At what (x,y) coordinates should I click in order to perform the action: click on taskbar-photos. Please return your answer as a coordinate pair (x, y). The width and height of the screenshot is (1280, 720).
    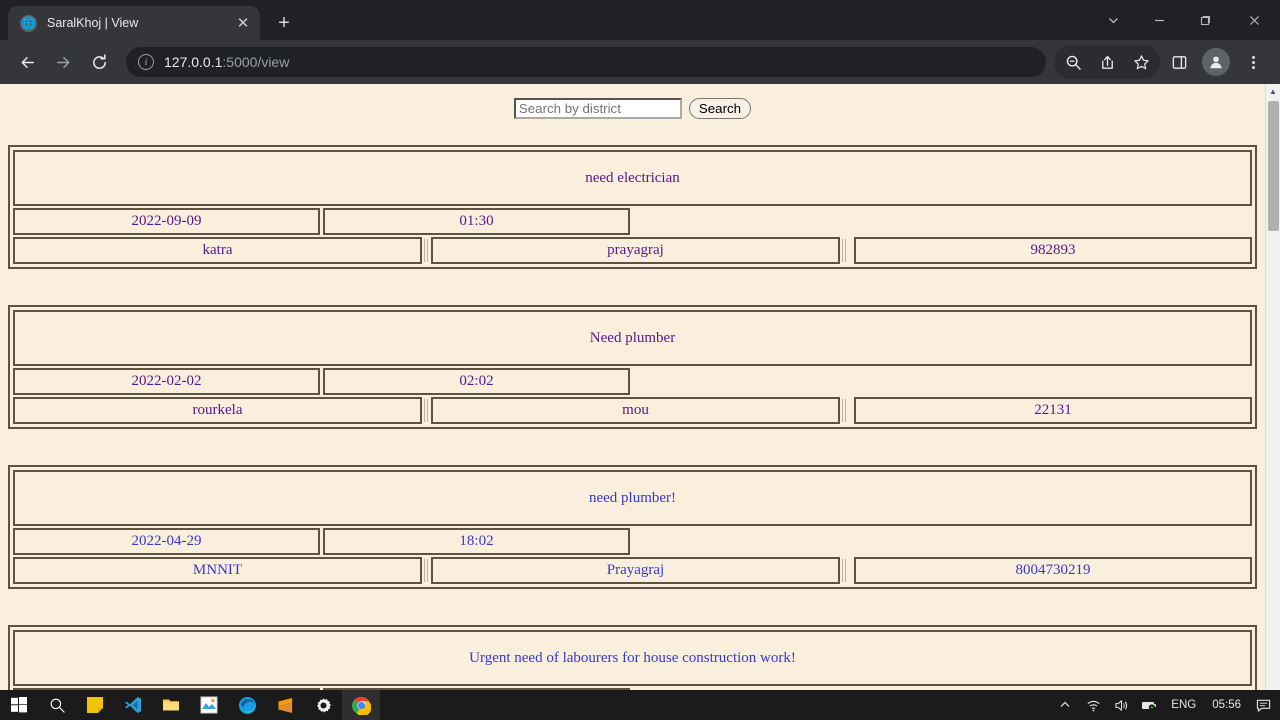
    Looking at the image, I should click on (209, 705).